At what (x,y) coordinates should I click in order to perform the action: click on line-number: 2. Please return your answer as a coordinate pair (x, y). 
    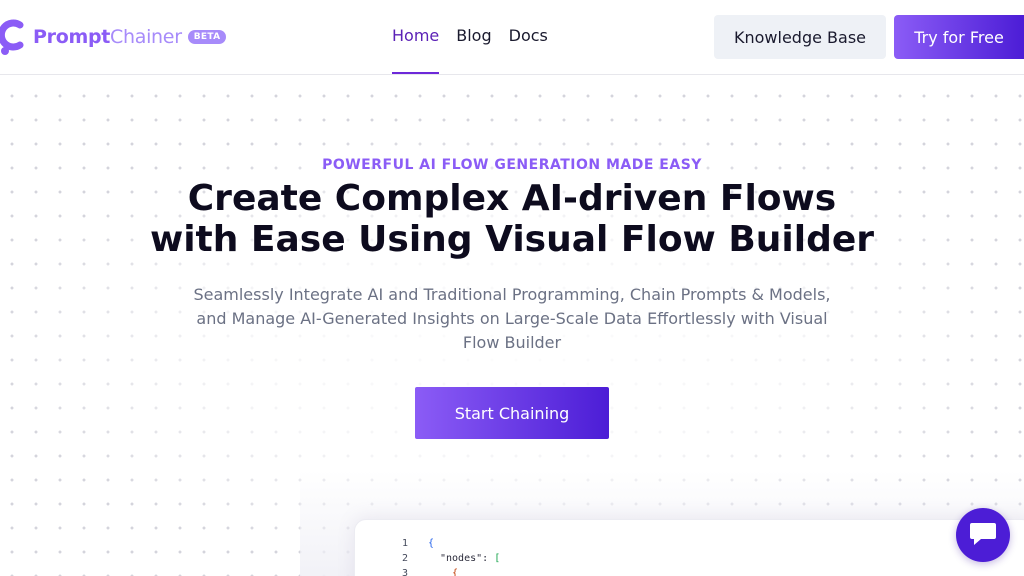
    Looking at the image, I should click on (405, 558).